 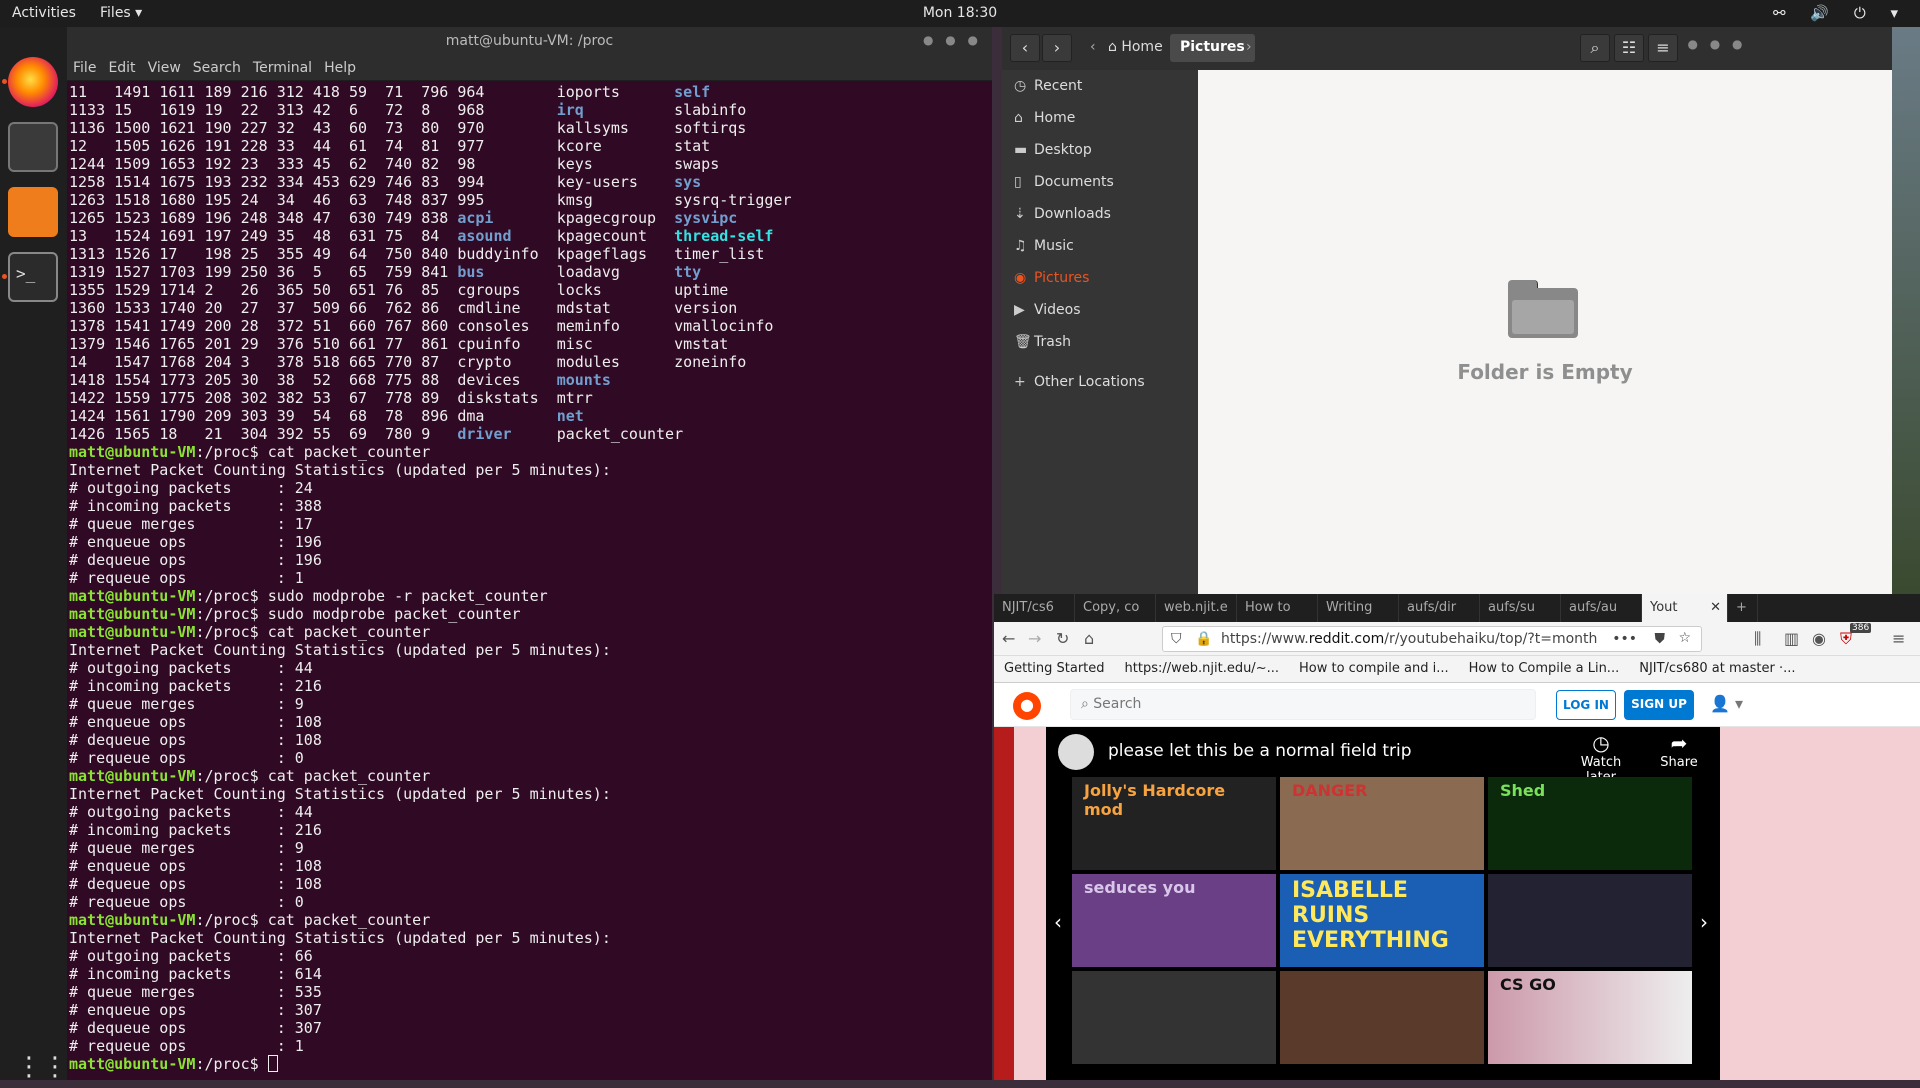 What do you see at coordinates (1062, 638) in the screenshot?
I see `reload-icon: ↻` at bounding box center [1062, 638].